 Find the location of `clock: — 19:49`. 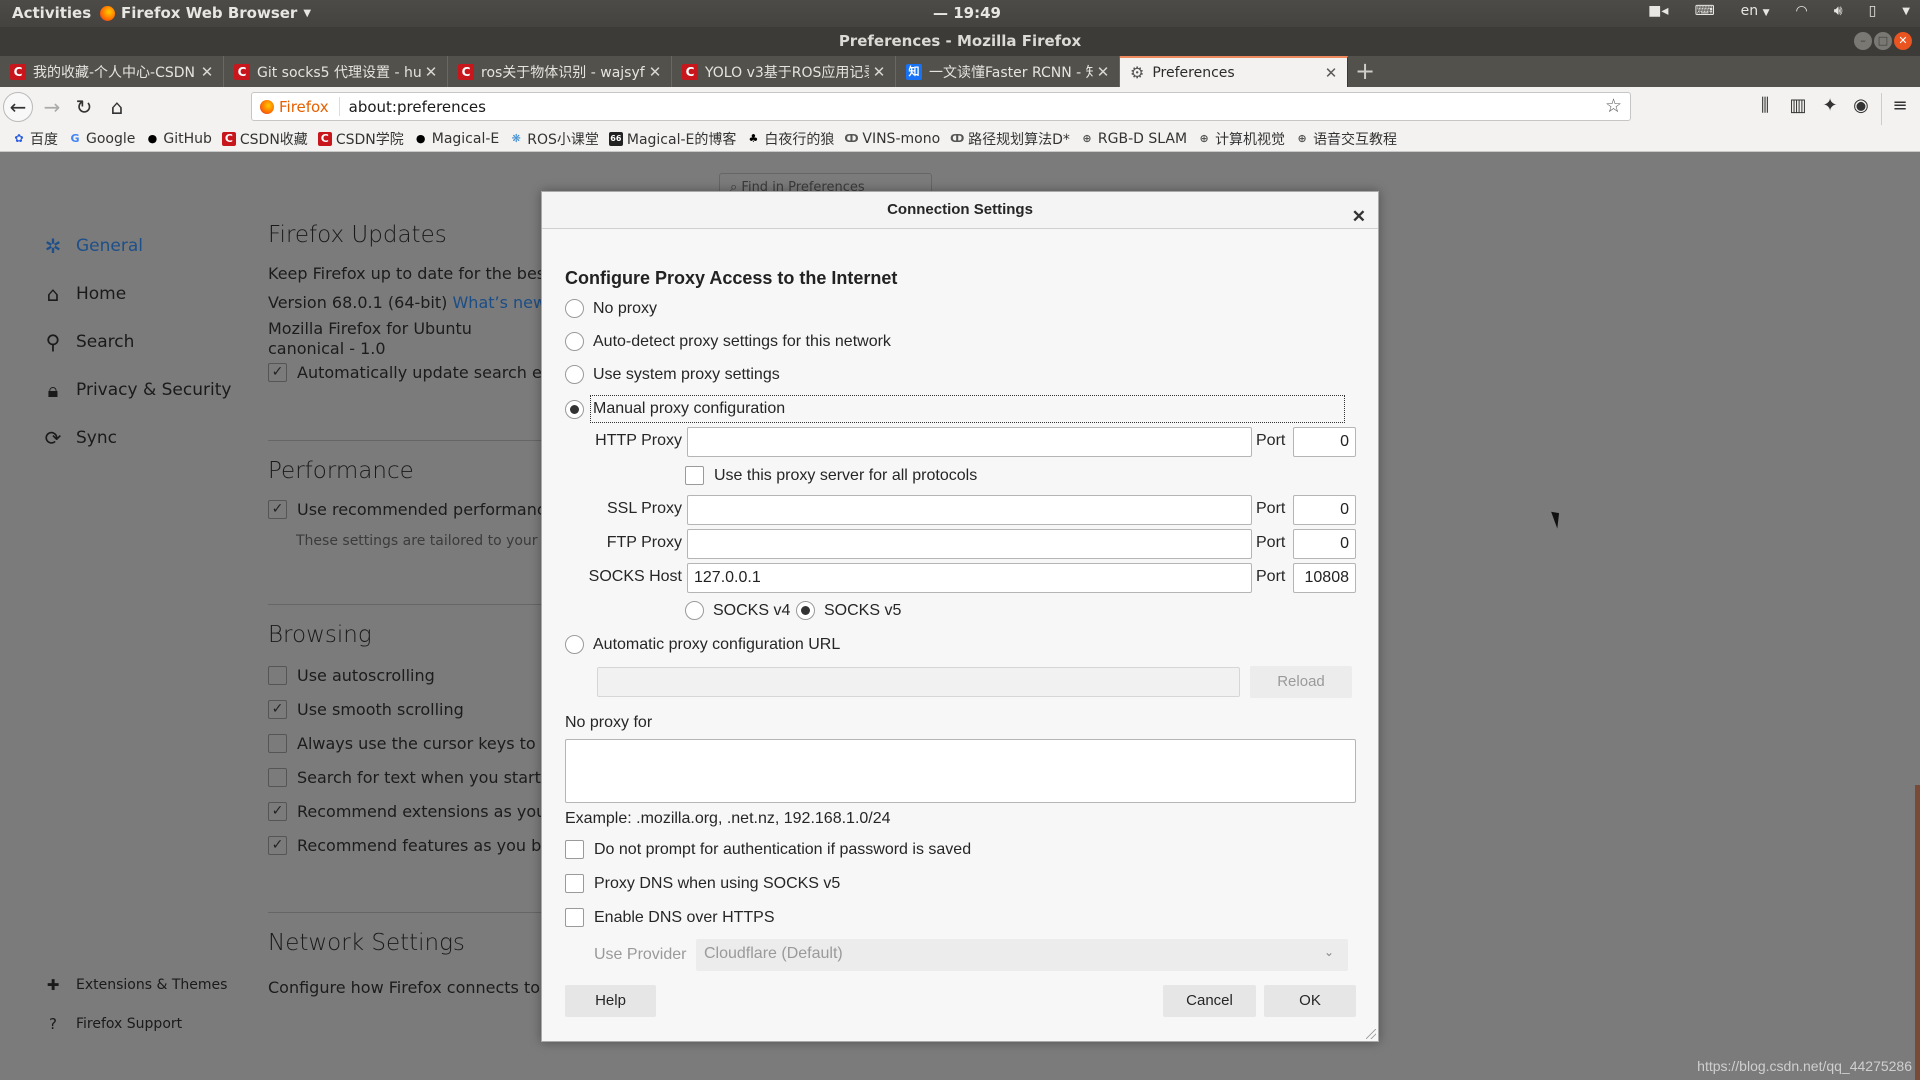

clock: — 19:49 is located at coordinates (967, 13).